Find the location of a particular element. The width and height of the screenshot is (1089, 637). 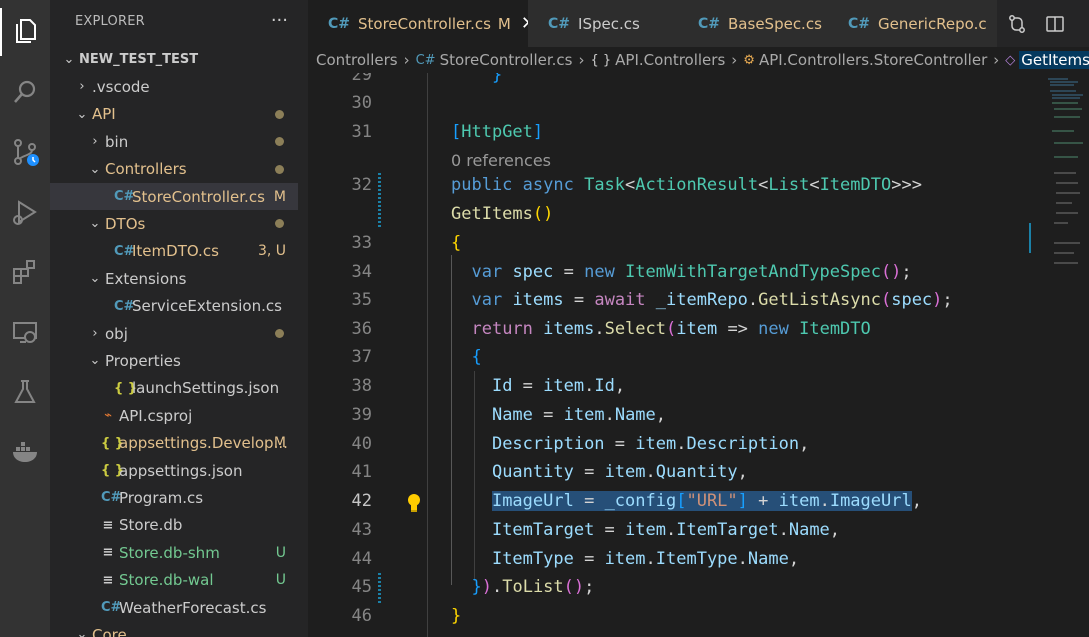

code-token: . is located at coordinates (753, 300).